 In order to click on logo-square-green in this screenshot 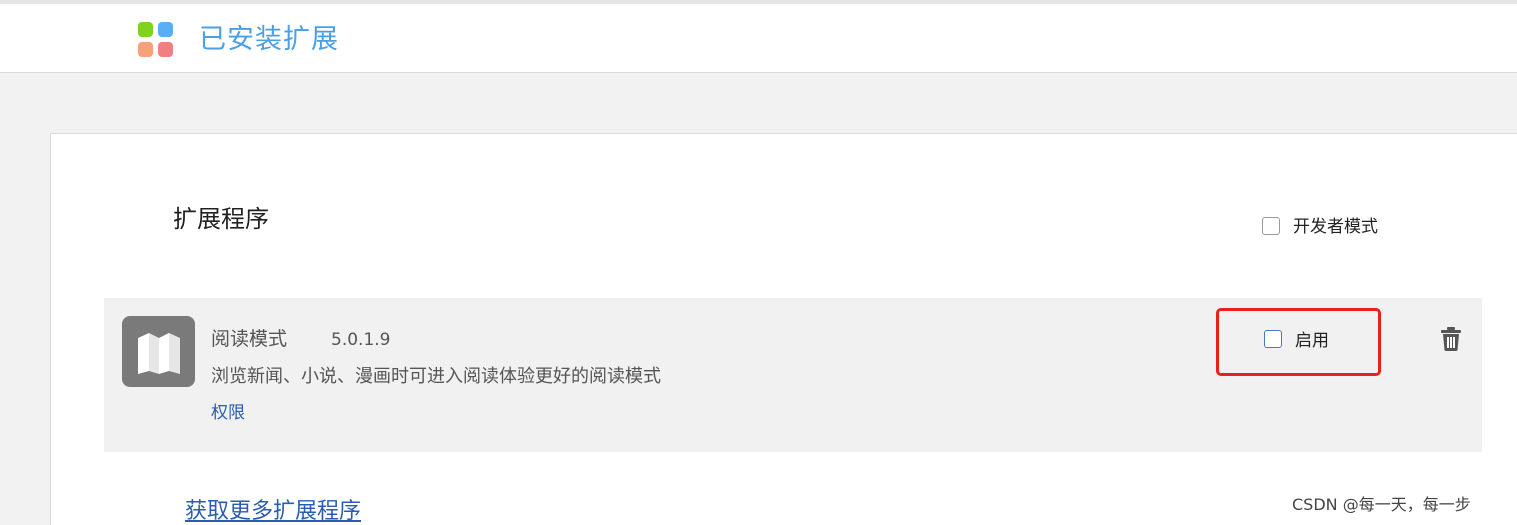, I will do `click(145, 29)`.